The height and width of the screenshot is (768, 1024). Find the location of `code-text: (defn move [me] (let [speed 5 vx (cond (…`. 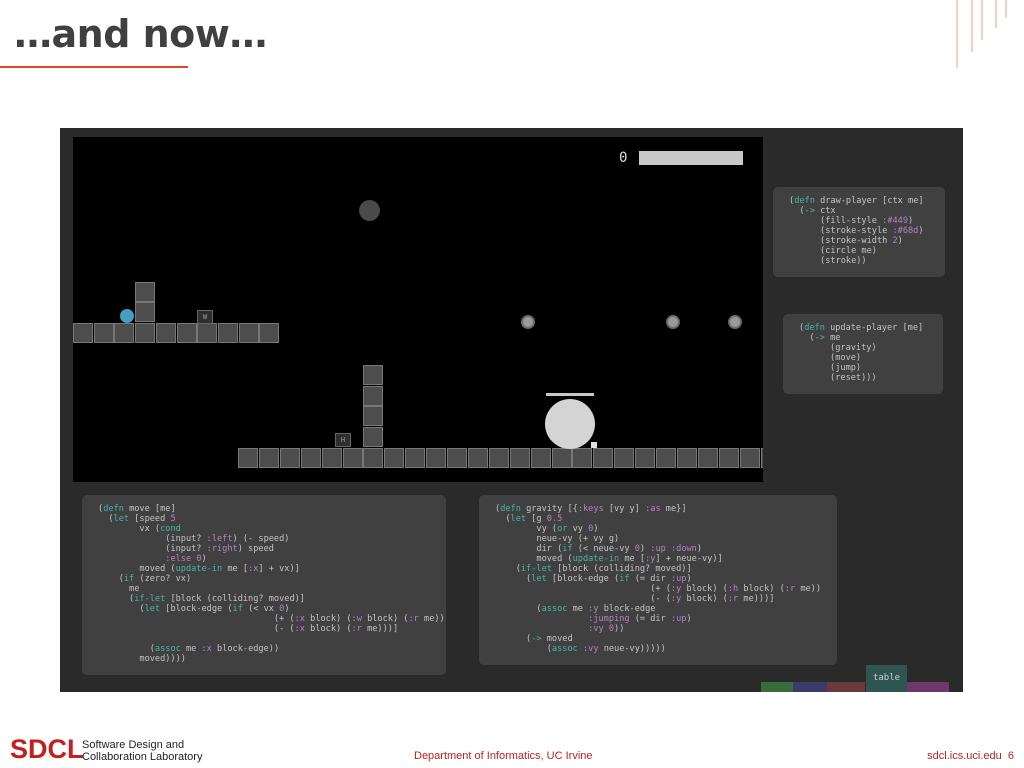

code-text: (defn move [me] (let [speed 5 vx (cond (… is located at coordinates (272, 584).